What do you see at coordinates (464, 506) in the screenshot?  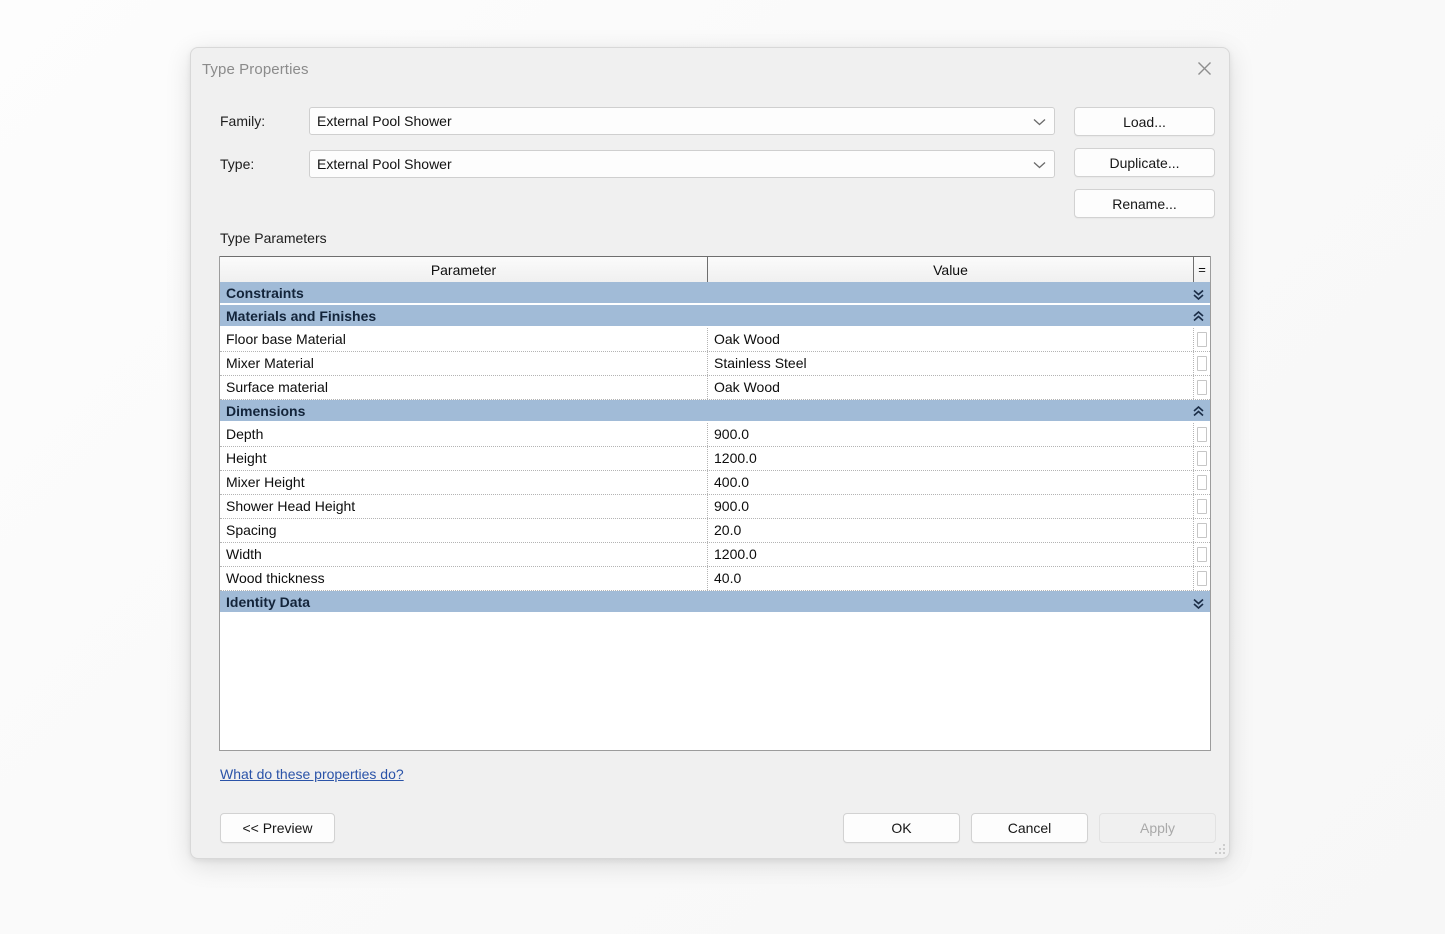 I see `parameter-name-cell: Shower Head Height` at bounding box center [464, 506].